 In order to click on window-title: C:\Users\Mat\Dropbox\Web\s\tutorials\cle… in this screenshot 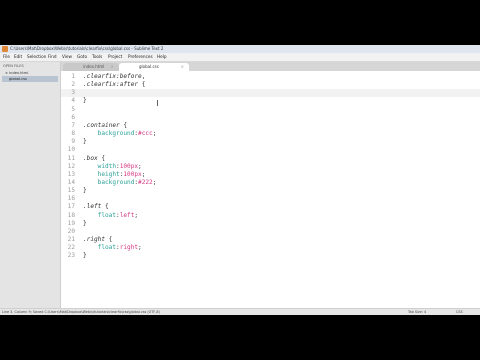, I will do `click(87, 48)`.